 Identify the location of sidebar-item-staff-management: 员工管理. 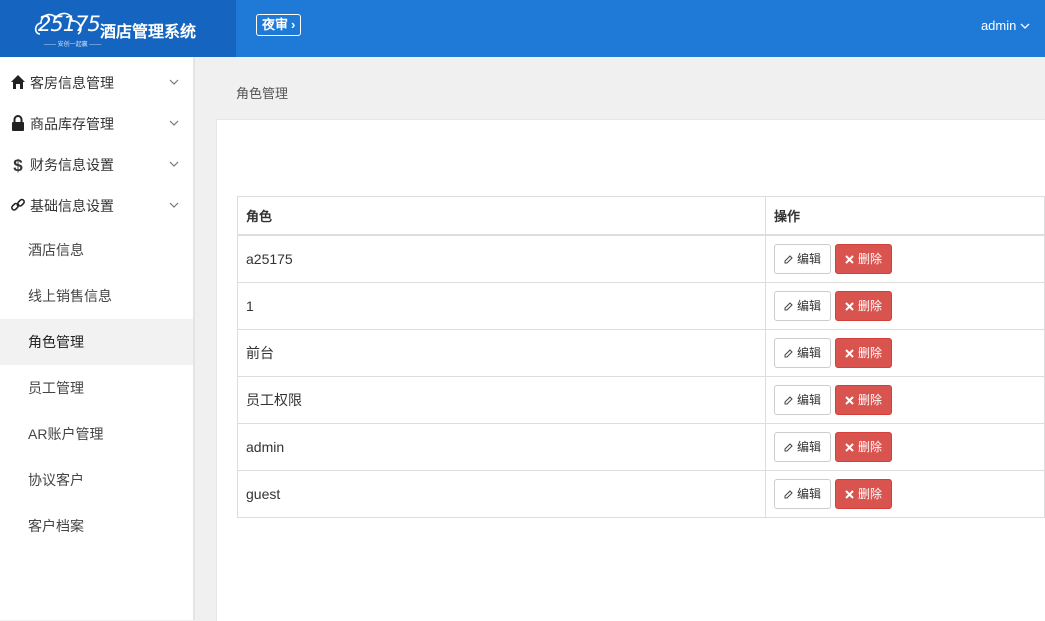
(96, 388).